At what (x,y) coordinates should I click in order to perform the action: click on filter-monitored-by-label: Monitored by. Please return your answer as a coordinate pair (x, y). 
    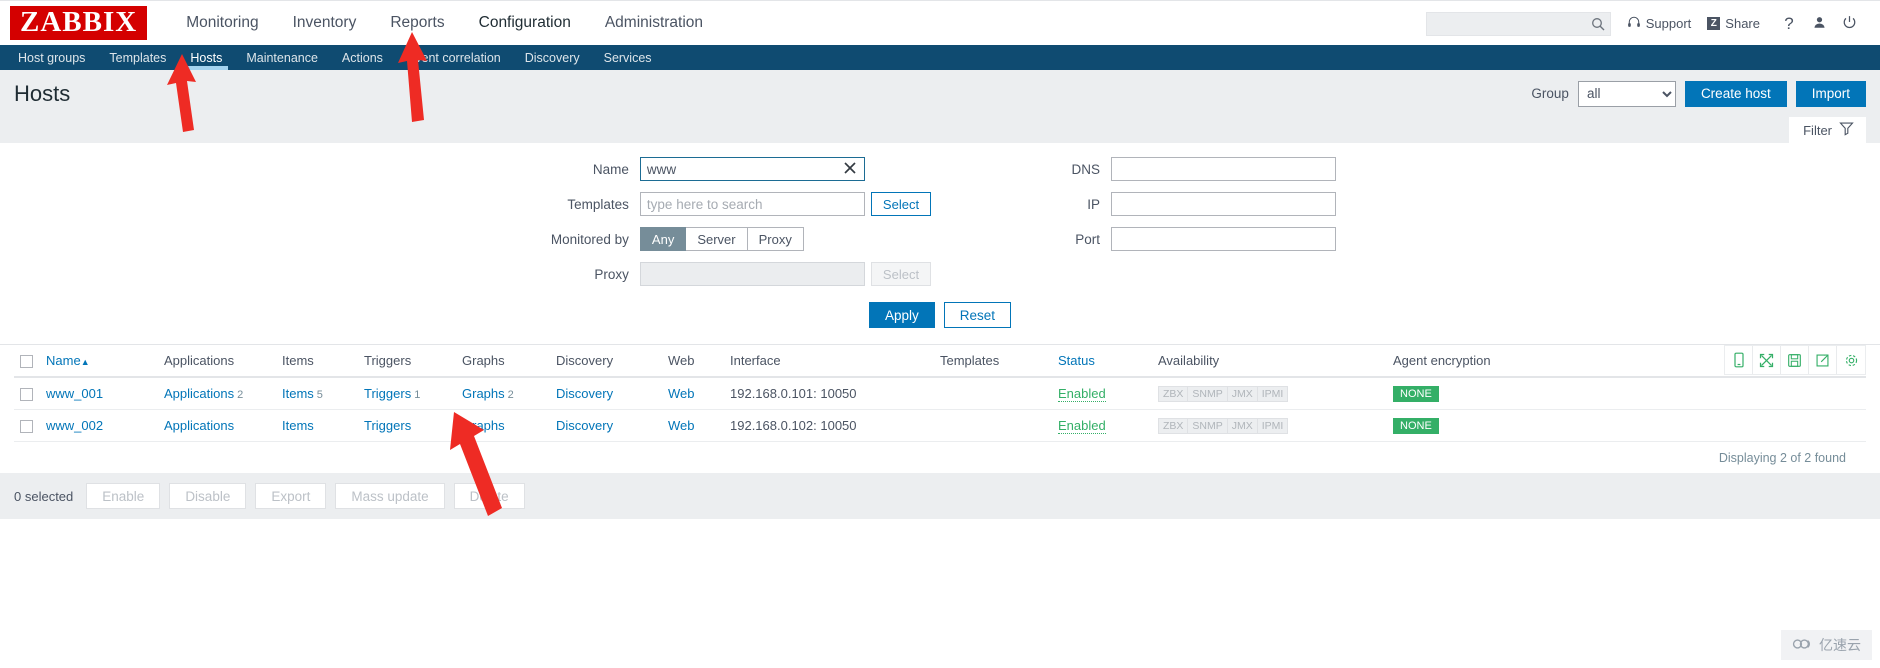
    Looking at the image, I should click on (589, 239).